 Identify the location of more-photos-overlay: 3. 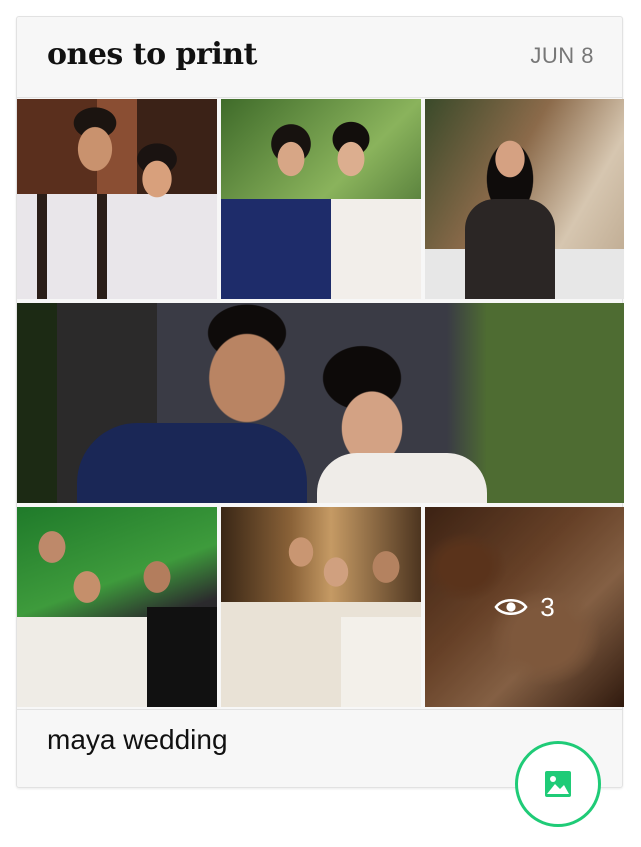
(524, 607).